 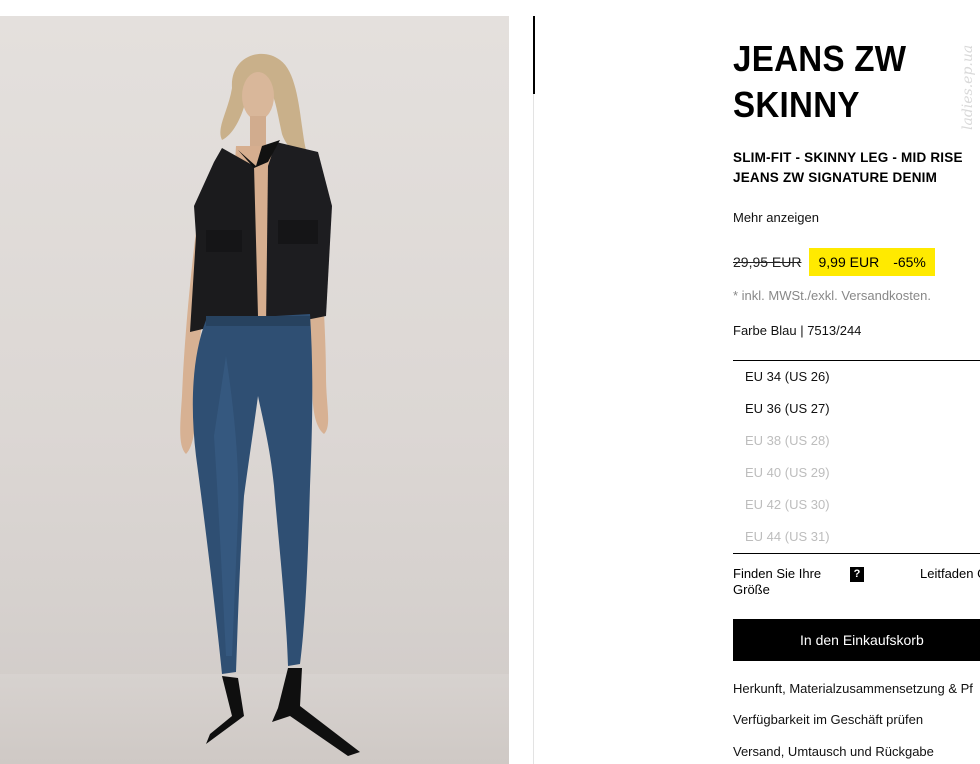 I want to click on price-row: 29,95 EUR 9,99 EUR -65%, so click(x=834, y=262).